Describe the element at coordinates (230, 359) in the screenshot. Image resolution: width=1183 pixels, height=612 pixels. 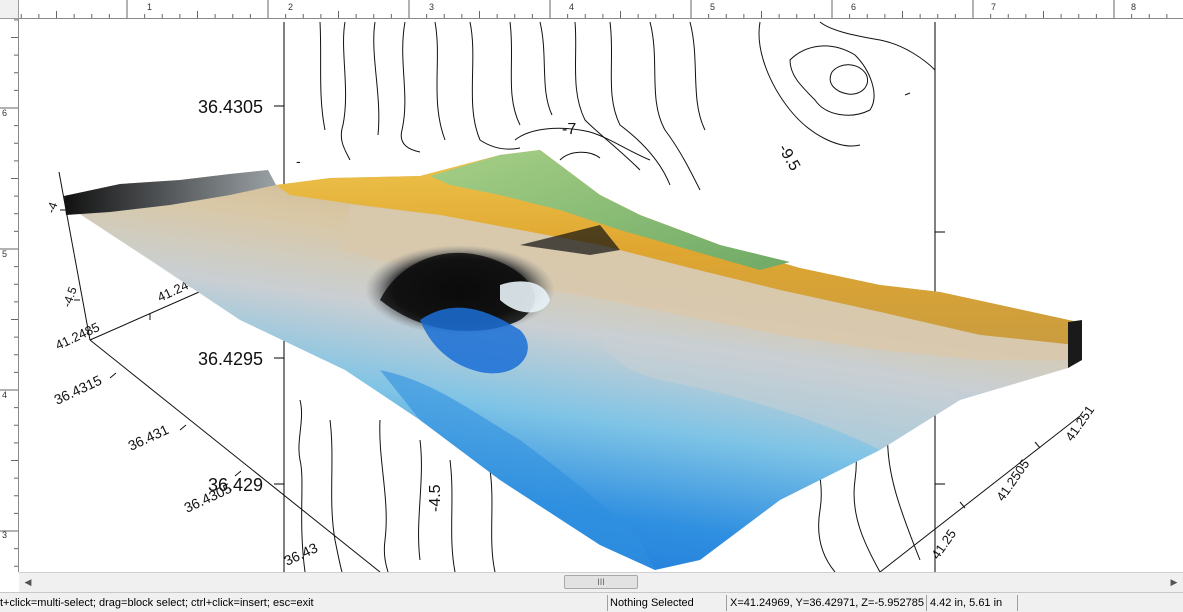
I see `y-tick-36-4295: 36.4295` at that location.